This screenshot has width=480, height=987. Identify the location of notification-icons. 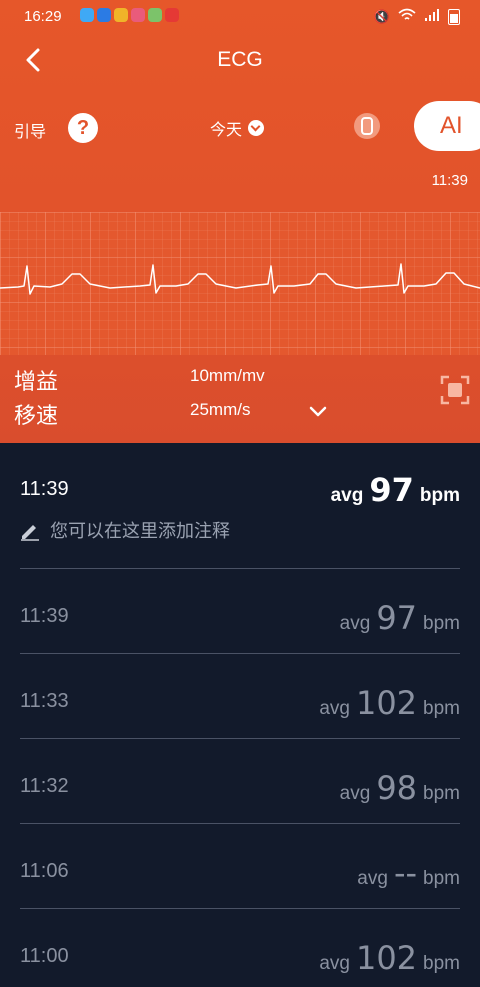
(129, 15).